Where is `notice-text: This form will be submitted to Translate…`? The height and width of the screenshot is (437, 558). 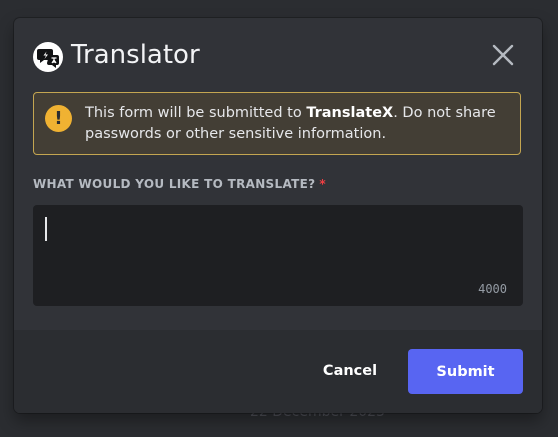 notice-text: This form will be submitted to Translate… is located at coordinates (297, 124).